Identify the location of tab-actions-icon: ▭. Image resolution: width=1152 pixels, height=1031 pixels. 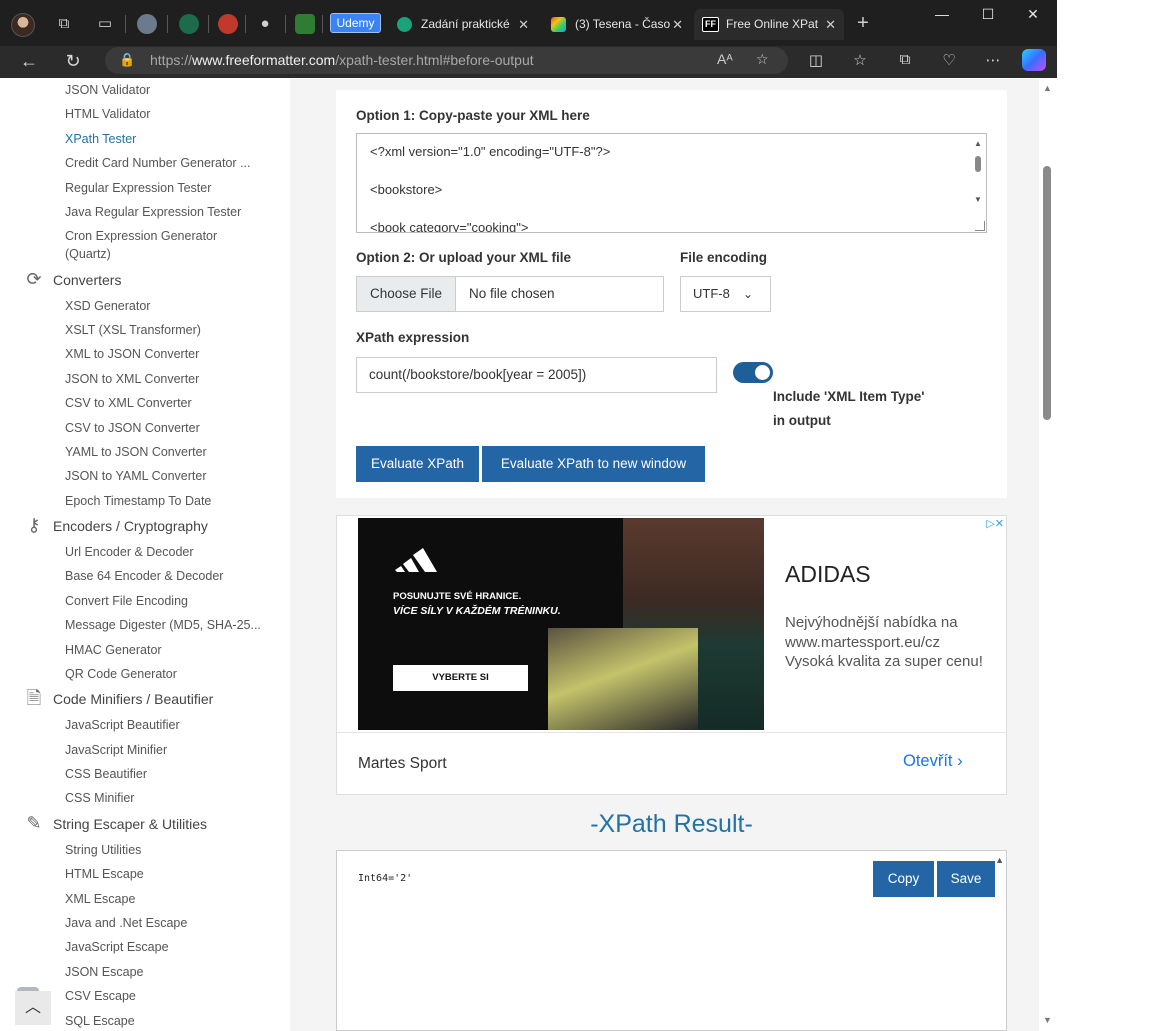
(105, 25).